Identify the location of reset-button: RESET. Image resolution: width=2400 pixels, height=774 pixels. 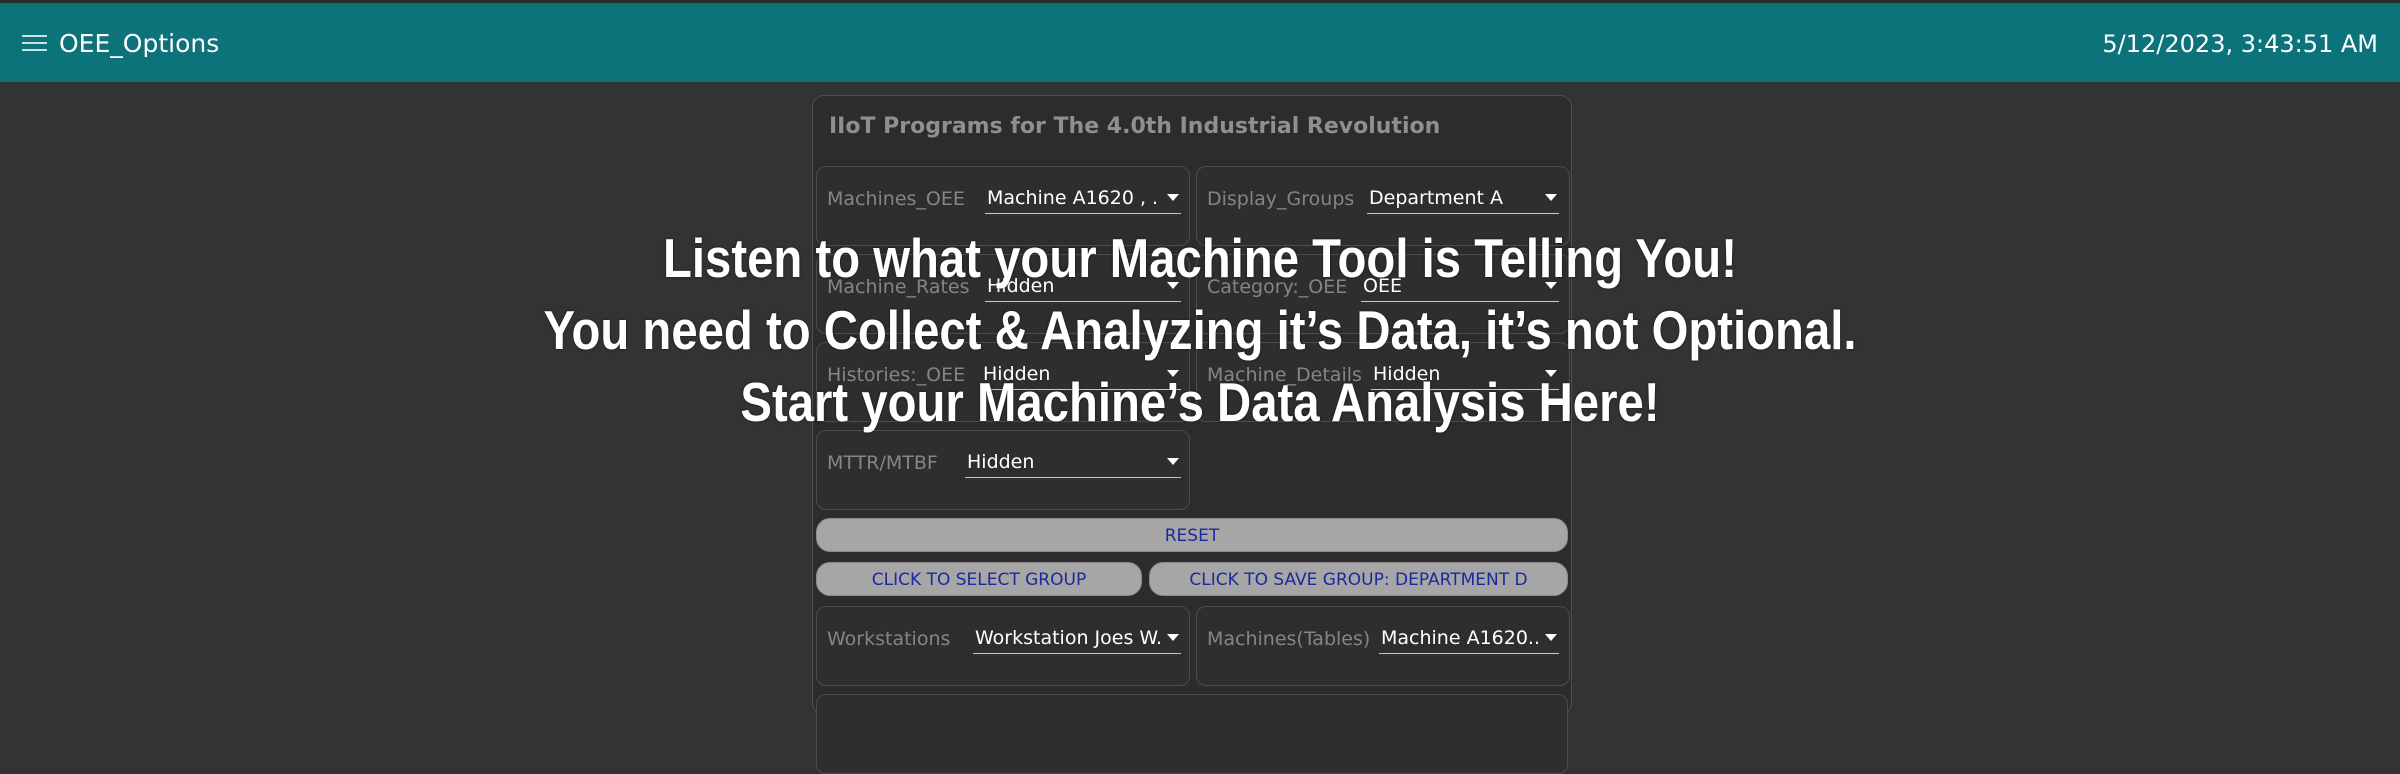
(1192, 535).